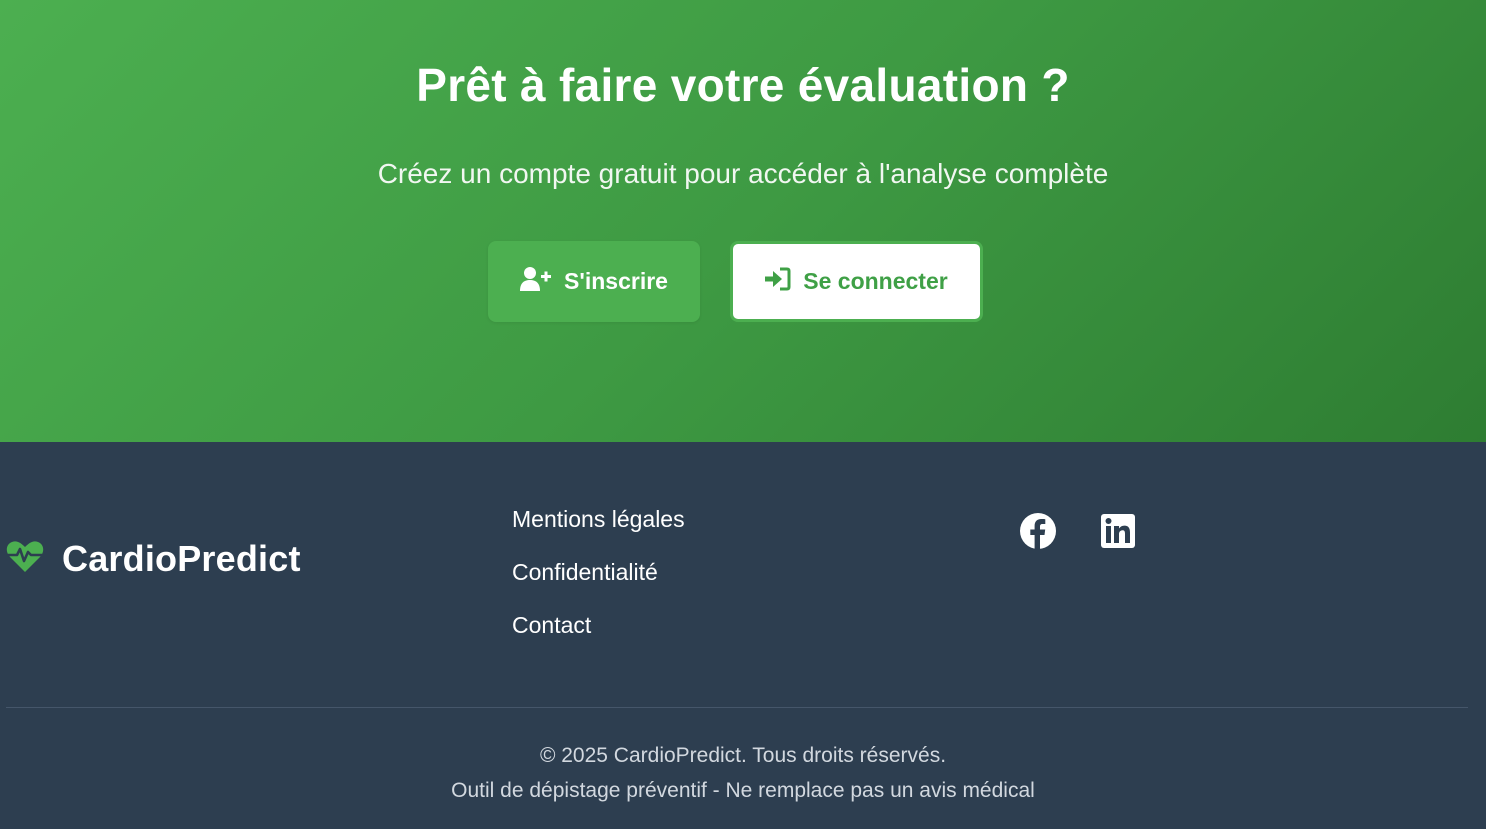 The width and height of the screenshot is (1486, 829). What do you see at coordinates (598, 519) in the screenshot?
I see `legal-notice-link: Mentions légales` at bounding box center [598, 519].